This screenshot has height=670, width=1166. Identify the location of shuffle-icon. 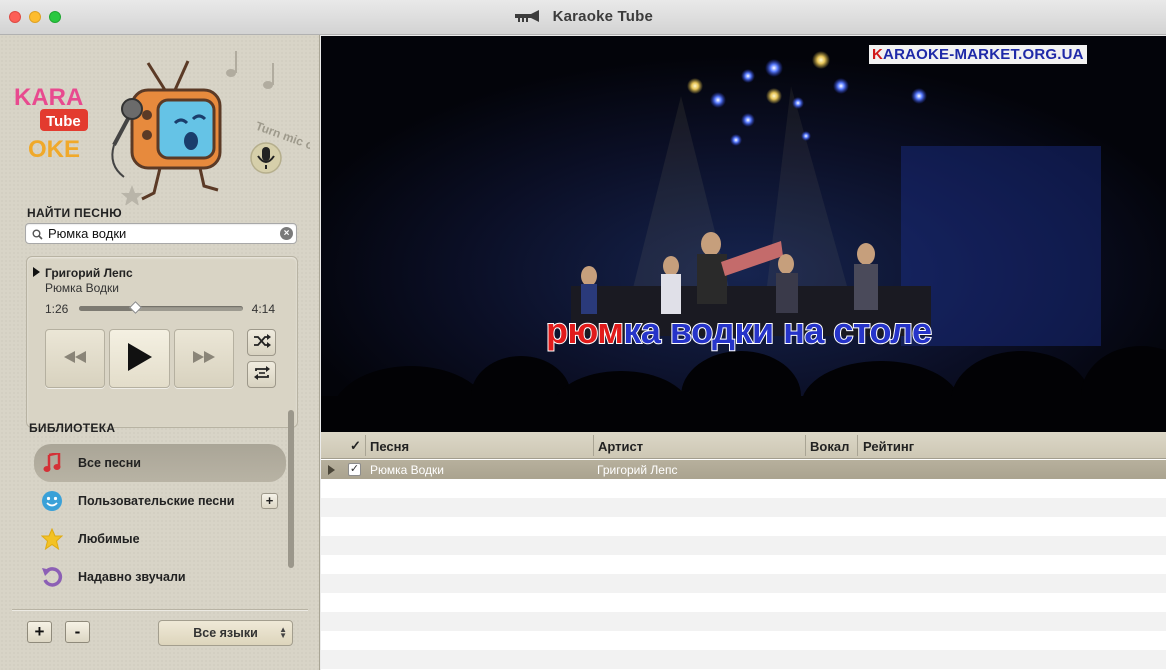
(262, 342).